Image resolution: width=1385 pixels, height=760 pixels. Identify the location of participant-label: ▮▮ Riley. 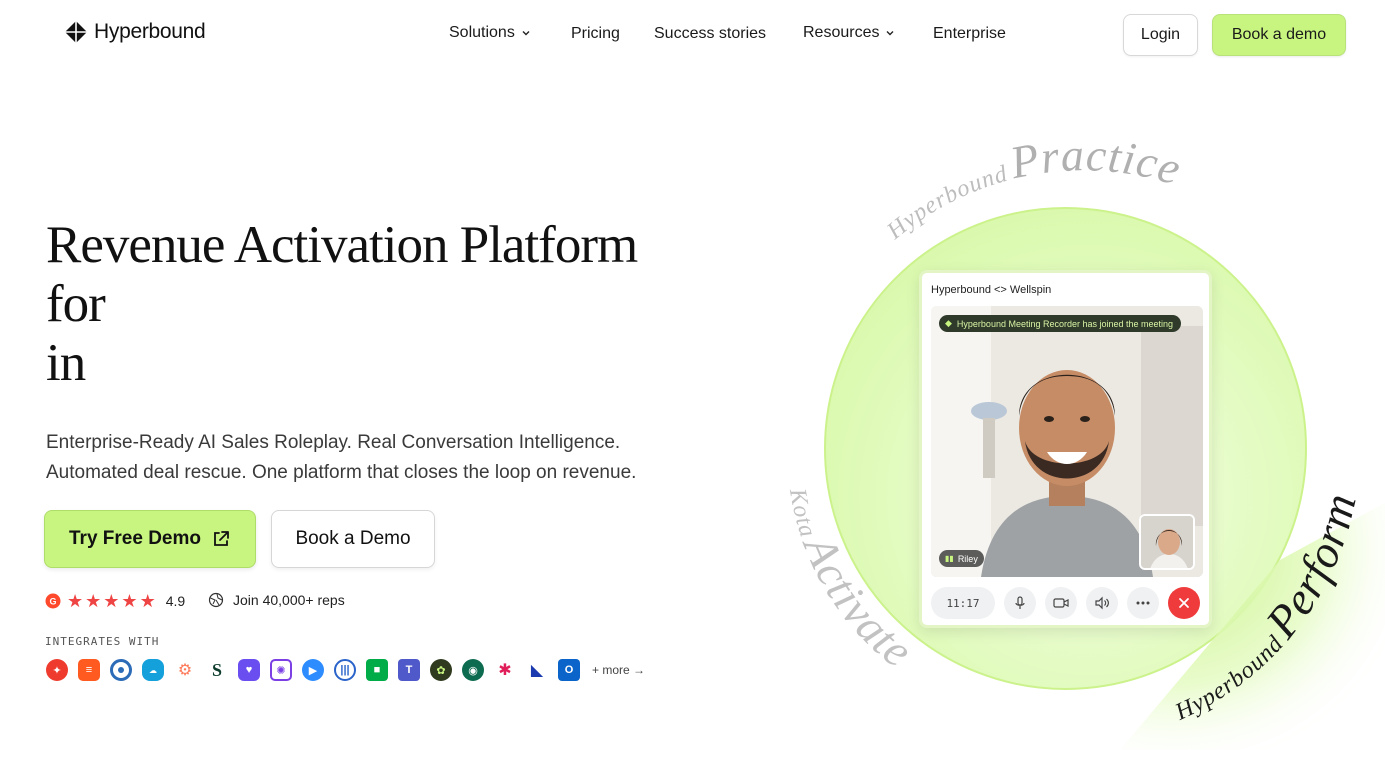
(961, 558).